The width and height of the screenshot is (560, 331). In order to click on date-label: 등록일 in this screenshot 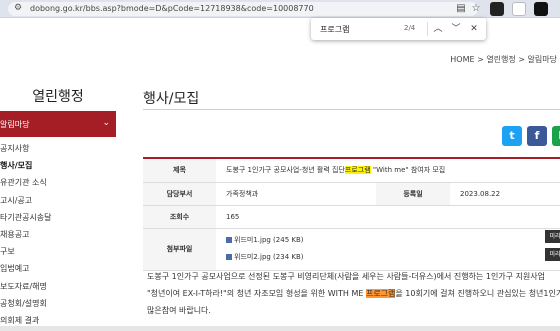, I will do `click(413, 194)`.